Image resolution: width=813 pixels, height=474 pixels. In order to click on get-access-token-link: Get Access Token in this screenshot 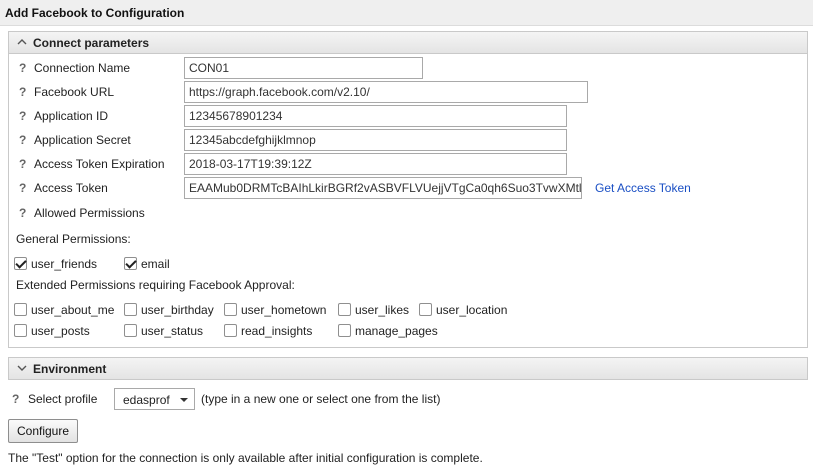, I will do `click(643, 188)`.